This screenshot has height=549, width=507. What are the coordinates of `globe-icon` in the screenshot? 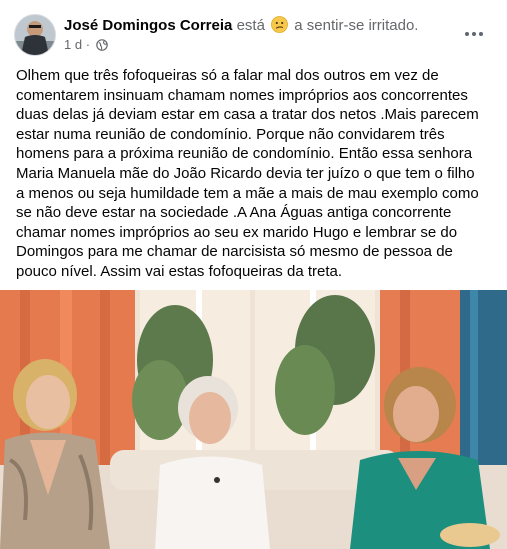 It's located at (101, 45).